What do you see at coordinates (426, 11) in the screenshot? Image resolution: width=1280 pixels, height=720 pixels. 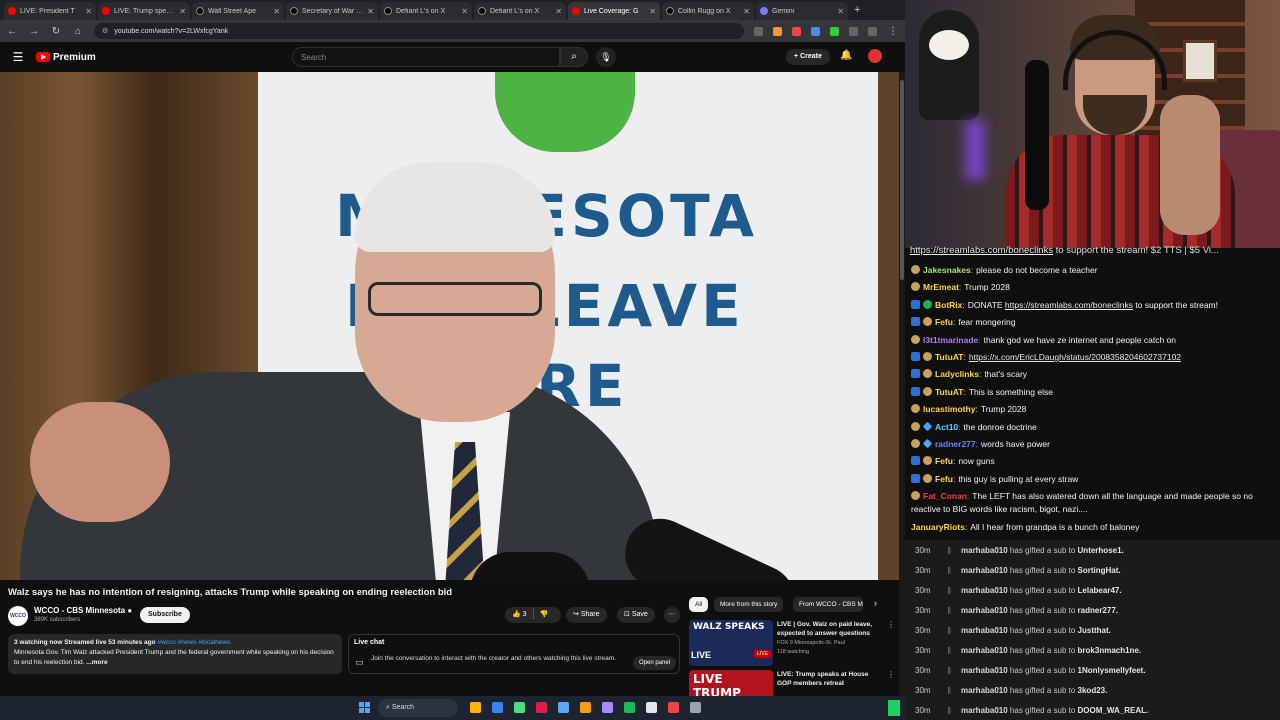 I see `browser-tab: Defiant L's on X ✕` at bounding box center [426, 11].